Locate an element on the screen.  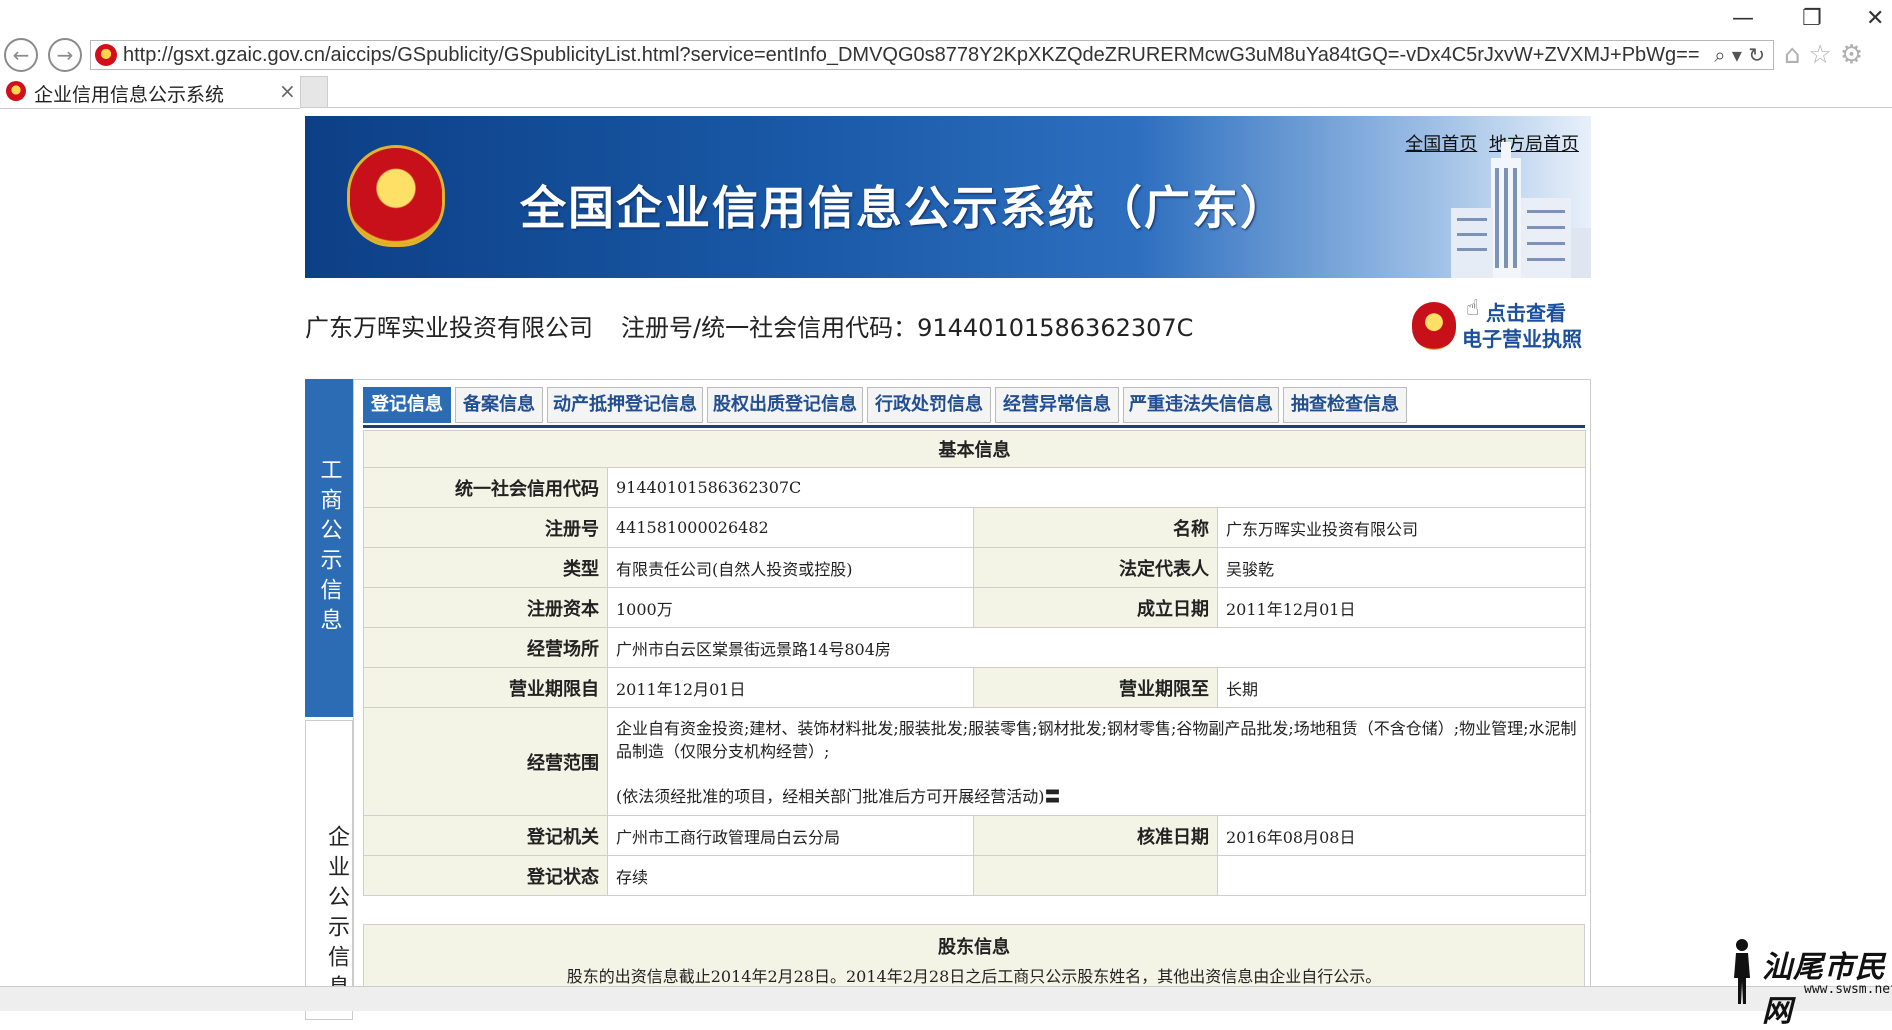
type-value: 有限责任公司(自然人投资或控股) is located at coordinates (790, 567).